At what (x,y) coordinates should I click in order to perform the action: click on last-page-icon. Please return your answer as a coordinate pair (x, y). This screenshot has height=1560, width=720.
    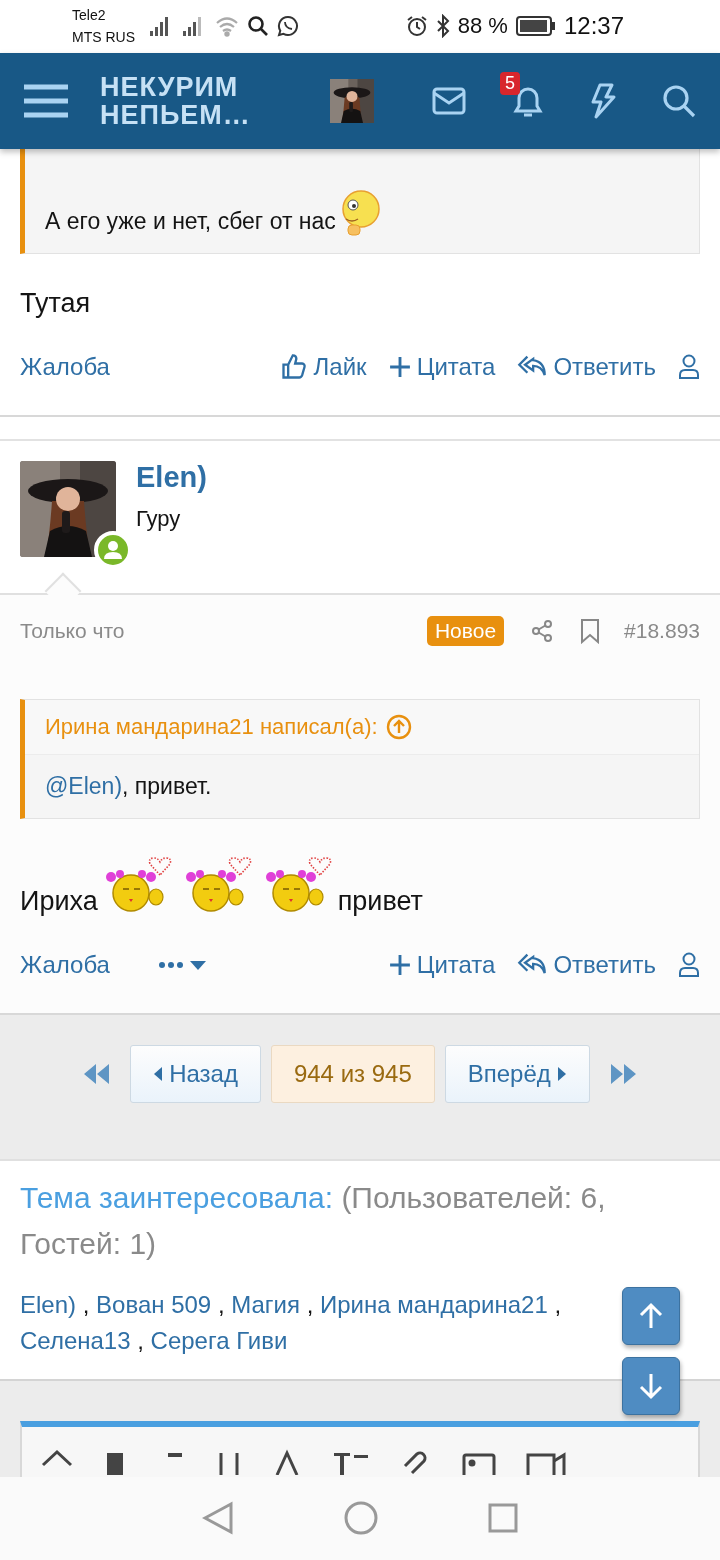
    Looking at the image, I should click on (623, 1073).